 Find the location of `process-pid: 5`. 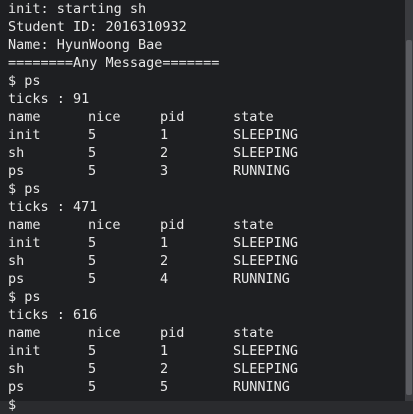

process-pid: 5 is located at coordinates (164, 387).